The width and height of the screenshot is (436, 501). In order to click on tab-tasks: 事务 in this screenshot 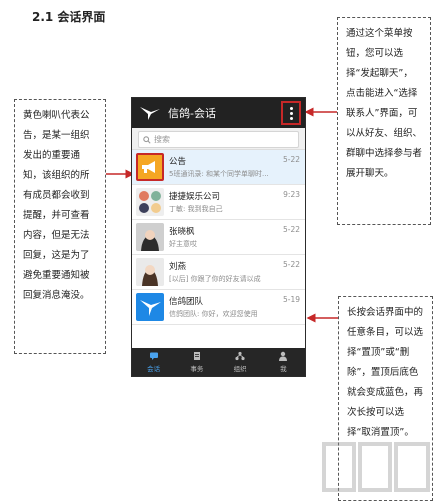, I will do `click(196, 362)`.